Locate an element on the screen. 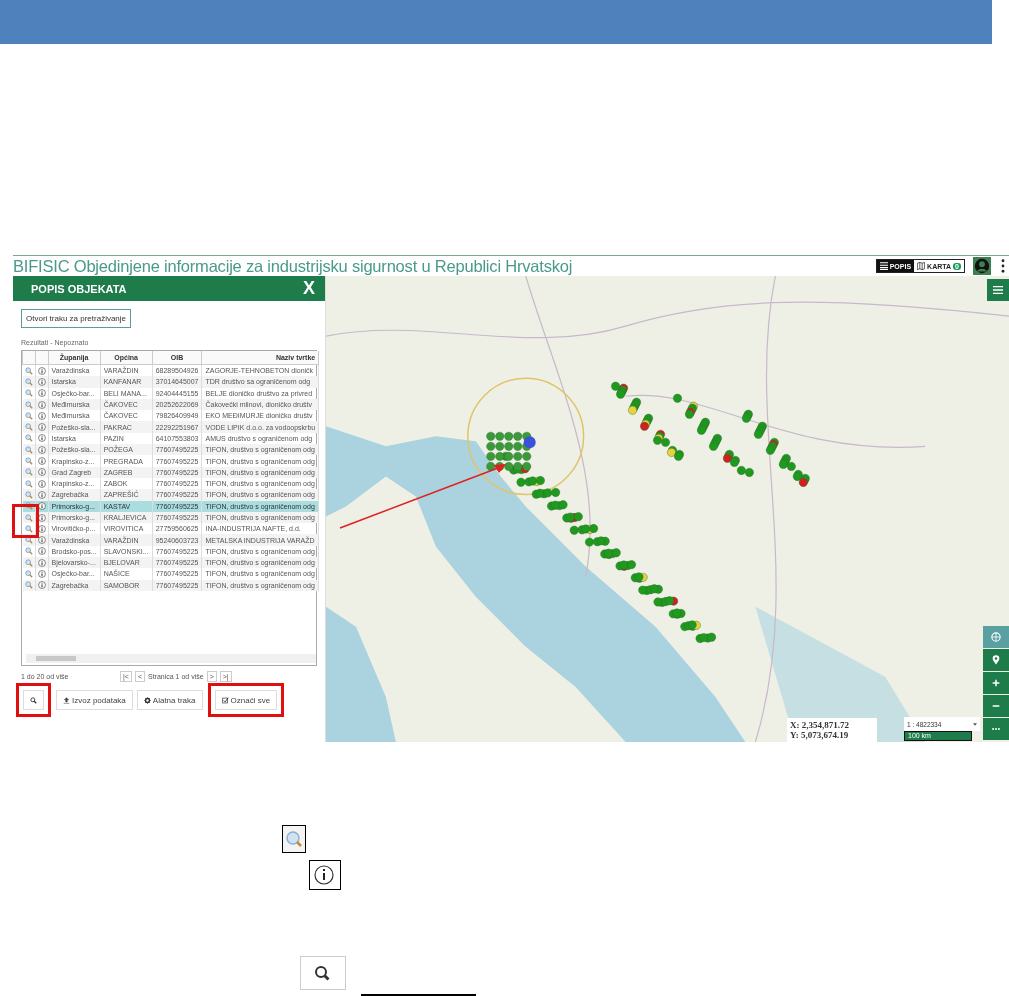  marker-button is located at coordinates (996, 660).